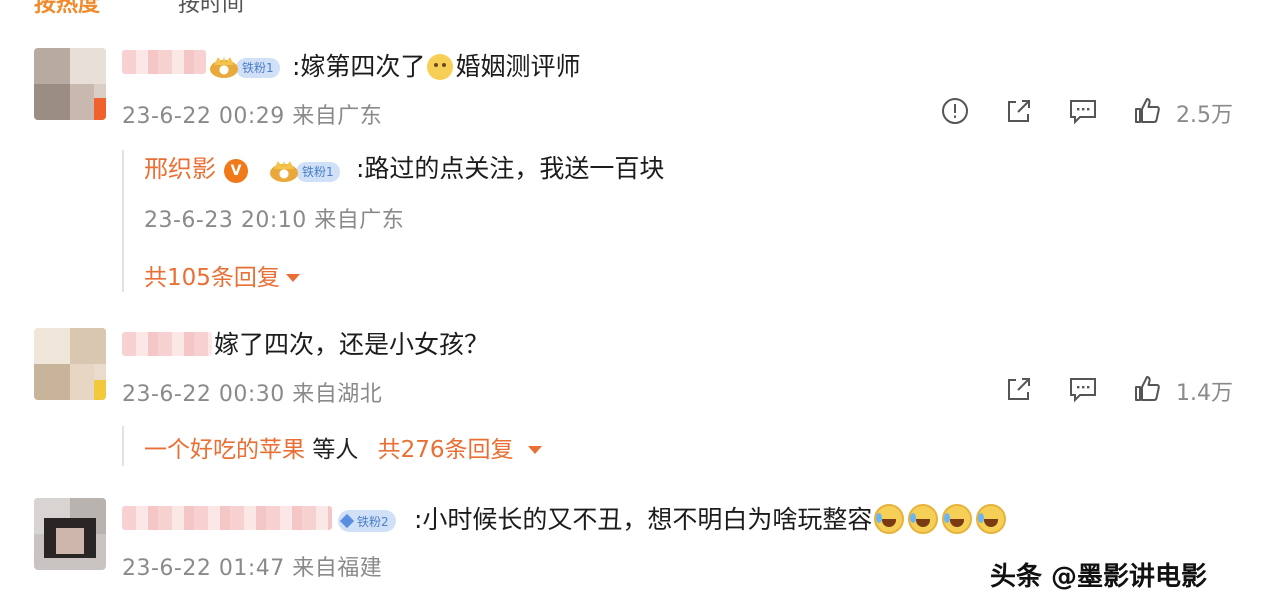  I want to click on comment-actions: 1.4万, so click(1100, 390).